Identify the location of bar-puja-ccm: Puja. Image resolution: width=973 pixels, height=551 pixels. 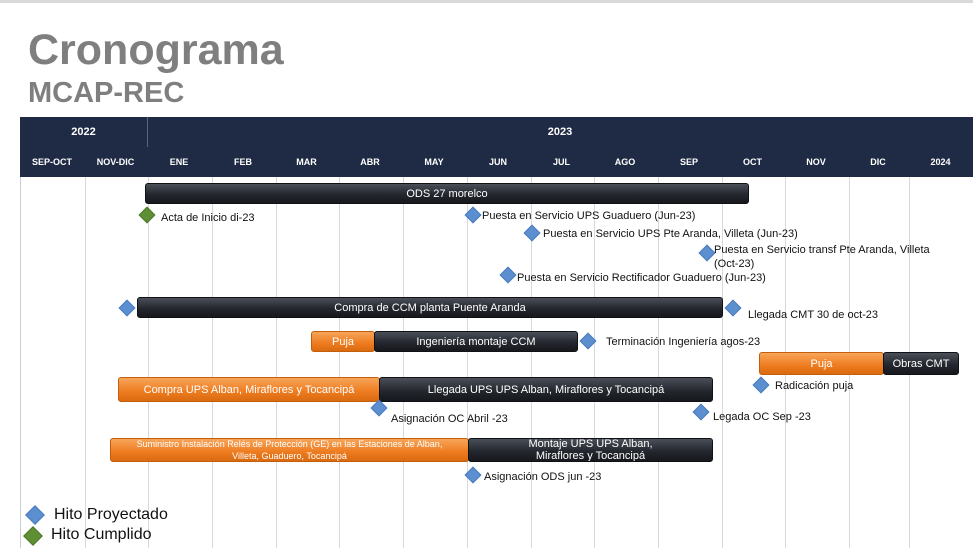
(343, 341).